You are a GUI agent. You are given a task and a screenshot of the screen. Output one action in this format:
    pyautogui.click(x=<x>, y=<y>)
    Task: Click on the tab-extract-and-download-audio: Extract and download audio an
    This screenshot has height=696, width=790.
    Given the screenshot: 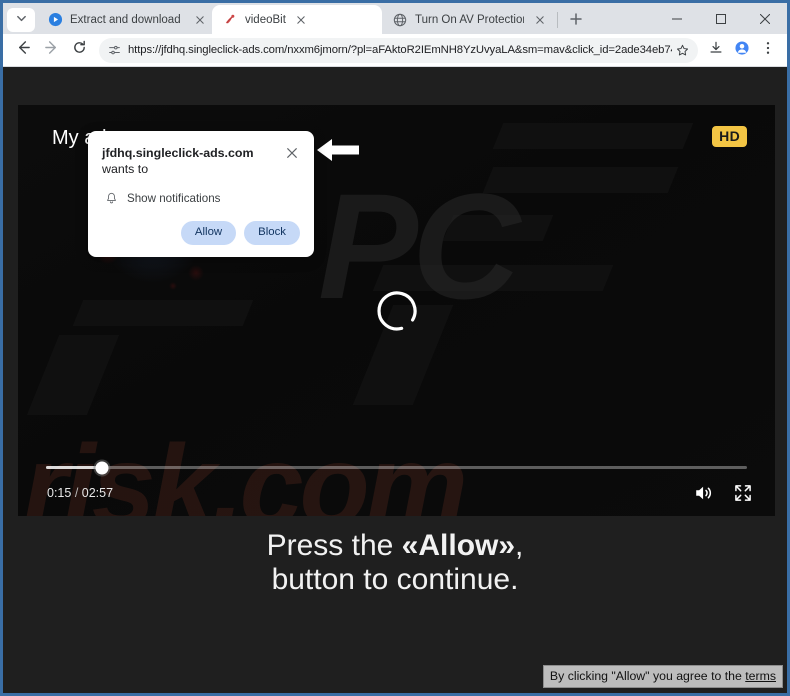 What is the action you would take?
    pyautogui.click(x=124, y=19)
    